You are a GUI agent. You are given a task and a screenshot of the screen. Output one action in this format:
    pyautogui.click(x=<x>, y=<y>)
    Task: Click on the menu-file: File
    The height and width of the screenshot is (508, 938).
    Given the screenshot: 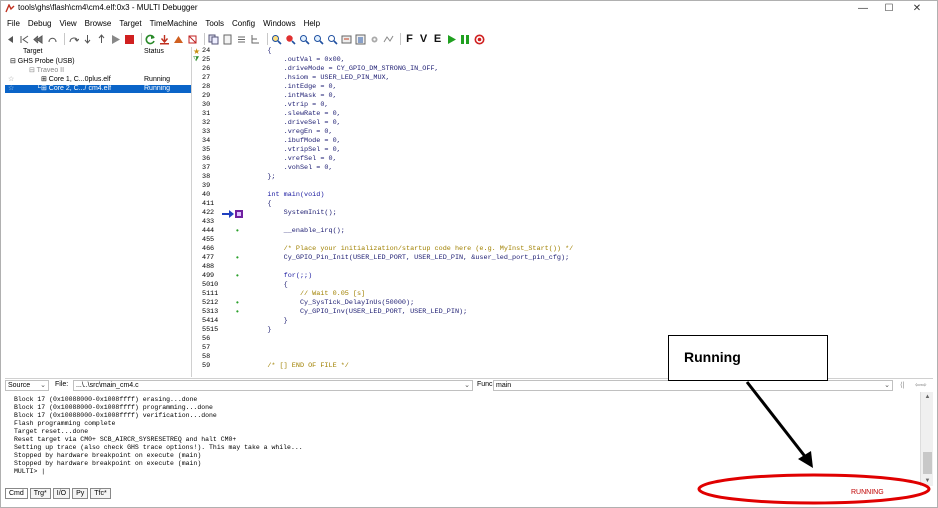 What is the action you would take?
    pyautogui.click(x=13, y=23)
    